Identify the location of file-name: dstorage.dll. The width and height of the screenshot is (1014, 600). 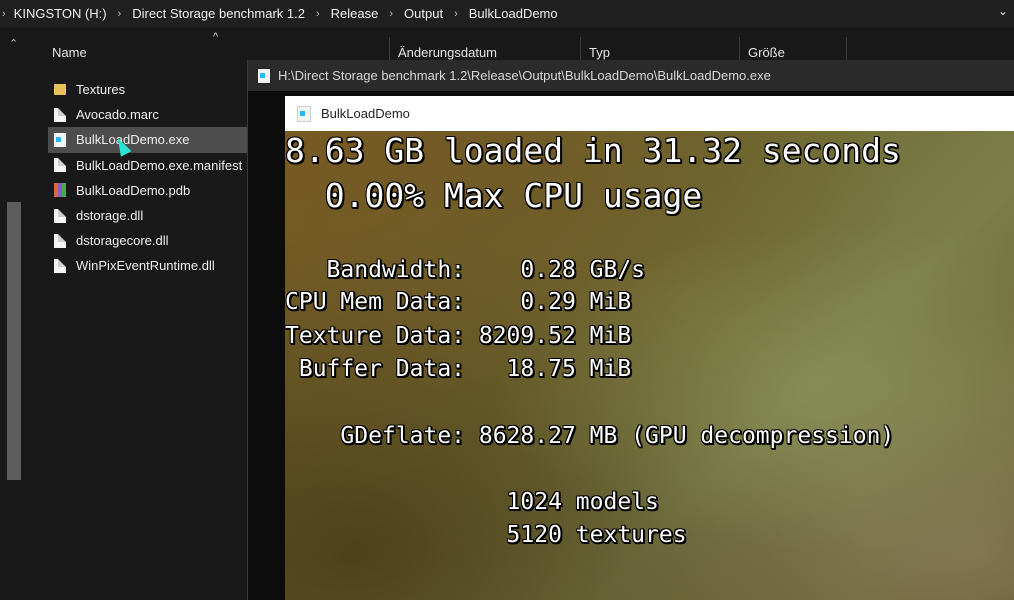
(110, 216).